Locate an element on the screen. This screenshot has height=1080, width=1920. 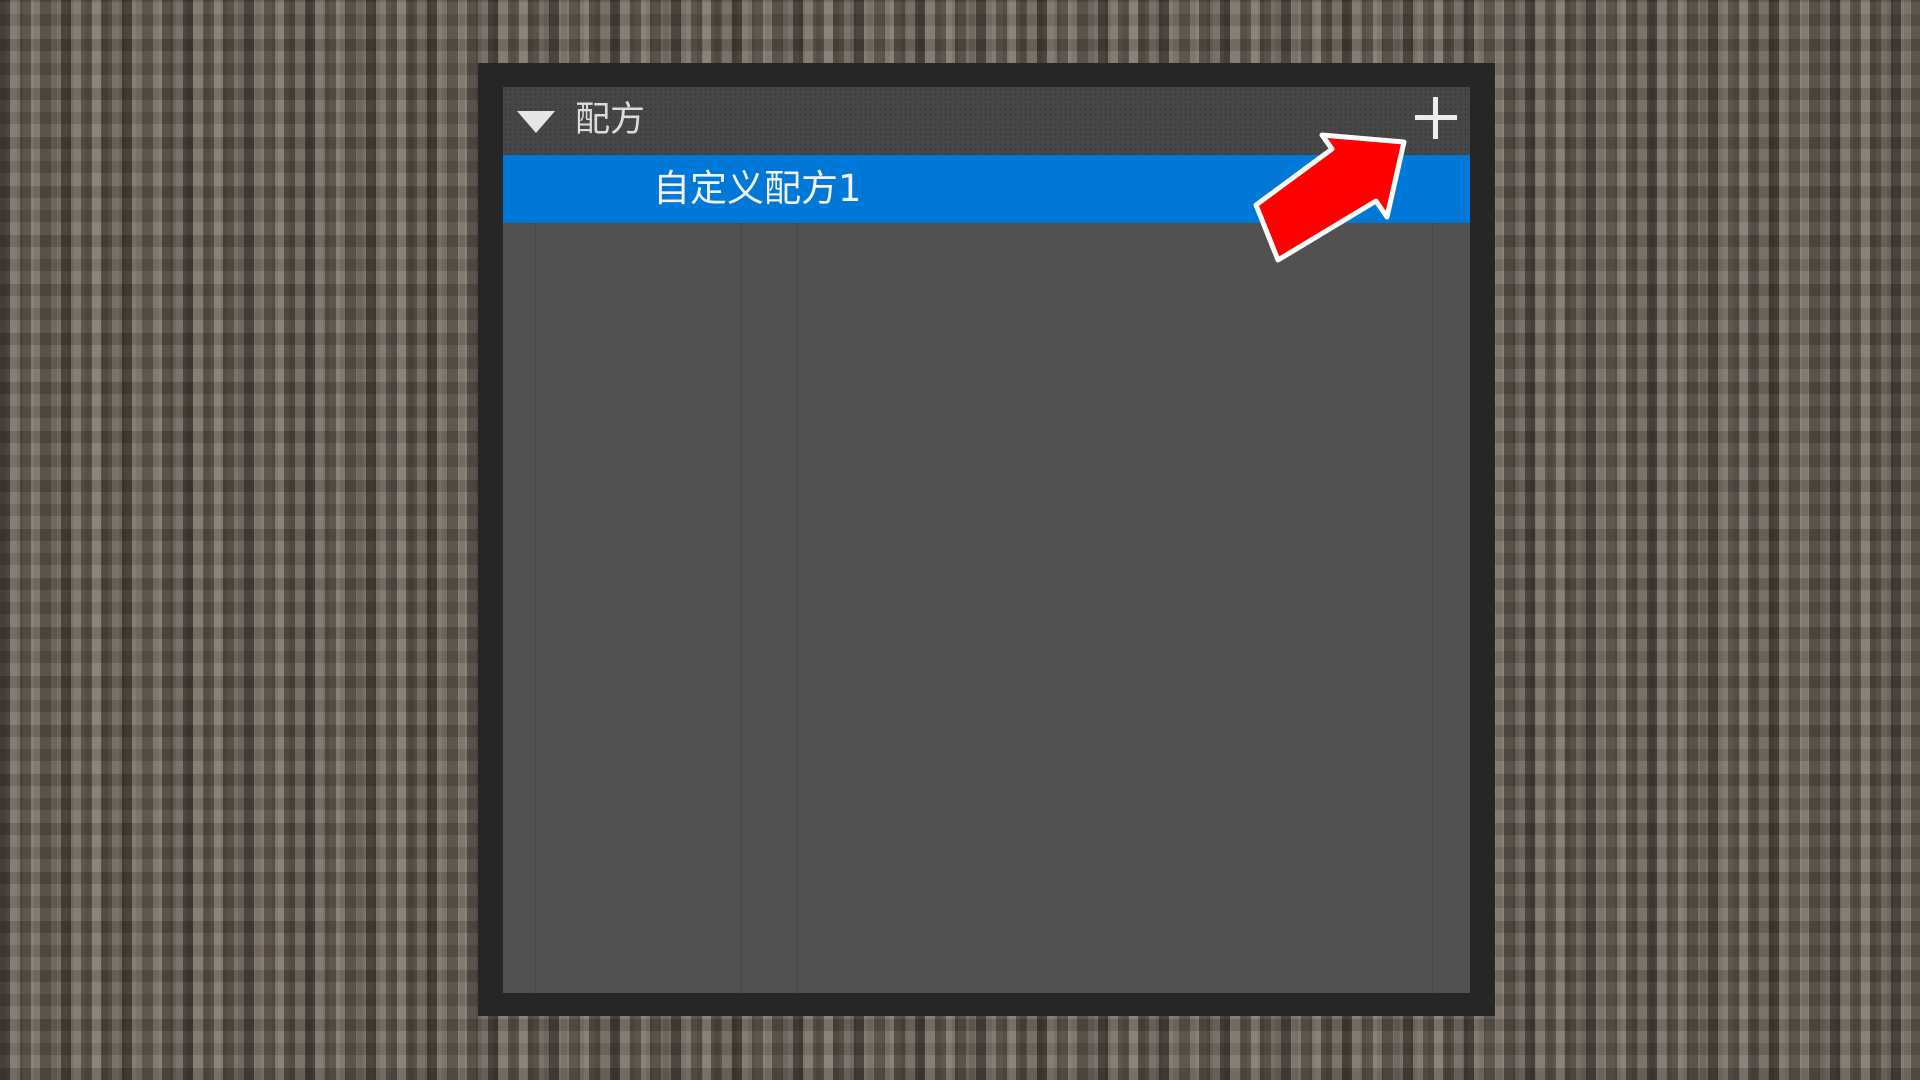
red-arrow-icon is located at coordinates (1330, 197).